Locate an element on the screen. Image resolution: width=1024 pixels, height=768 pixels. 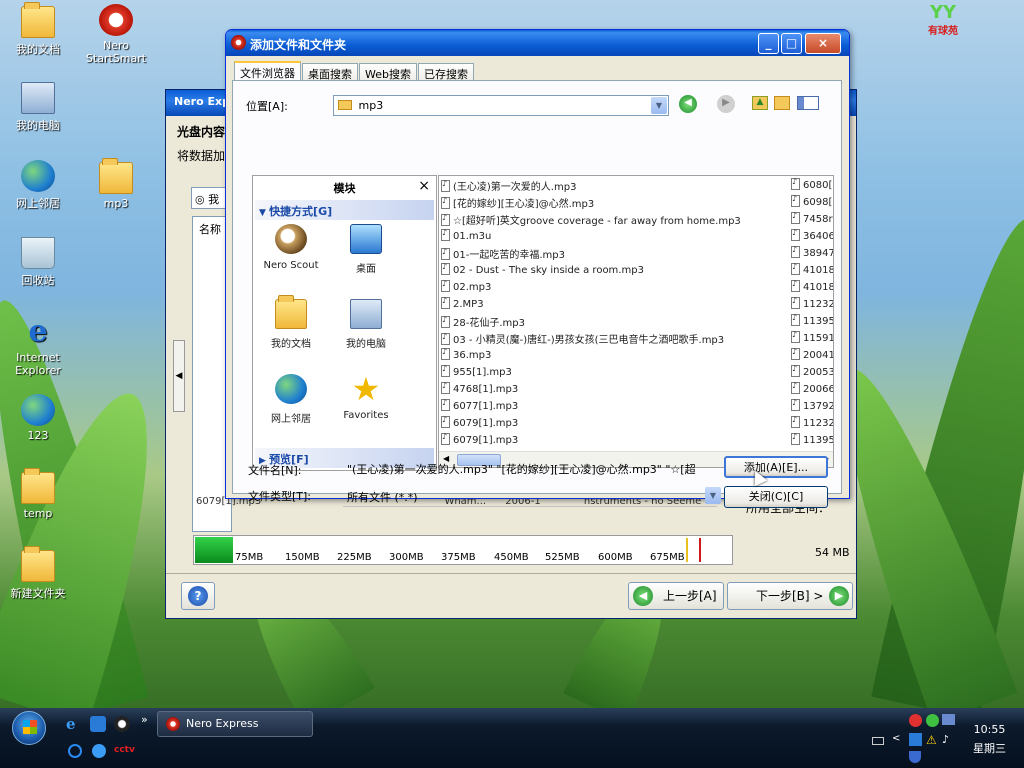
list-item: 02.mp3 is located at coordinates (466, 288).